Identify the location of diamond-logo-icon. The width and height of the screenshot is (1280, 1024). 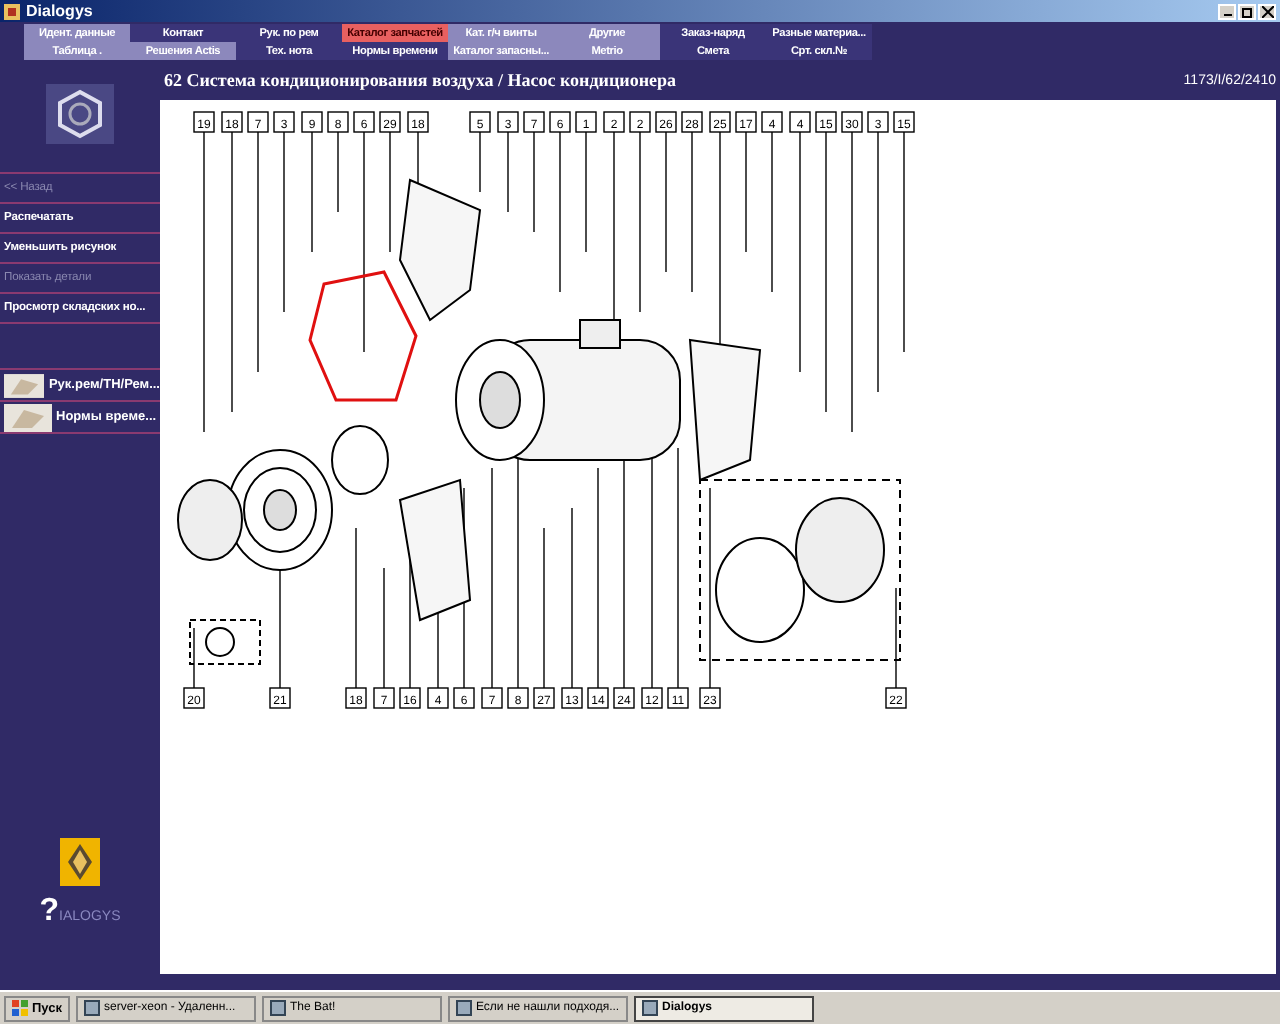
(80, 862).